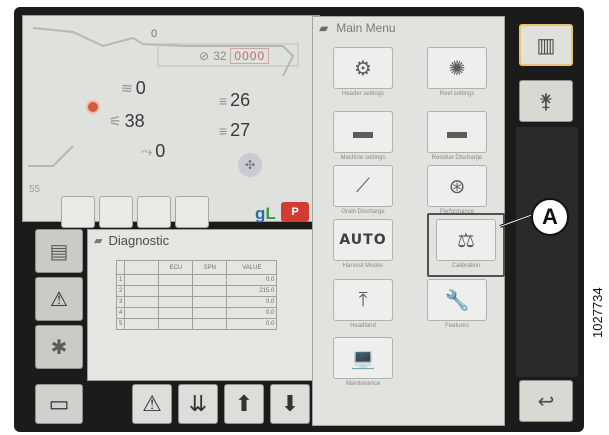  What do you see at coordinates (457, 326) in the screenshot?
I see `menu-item-label: Features` at bounding box center [457, 326].